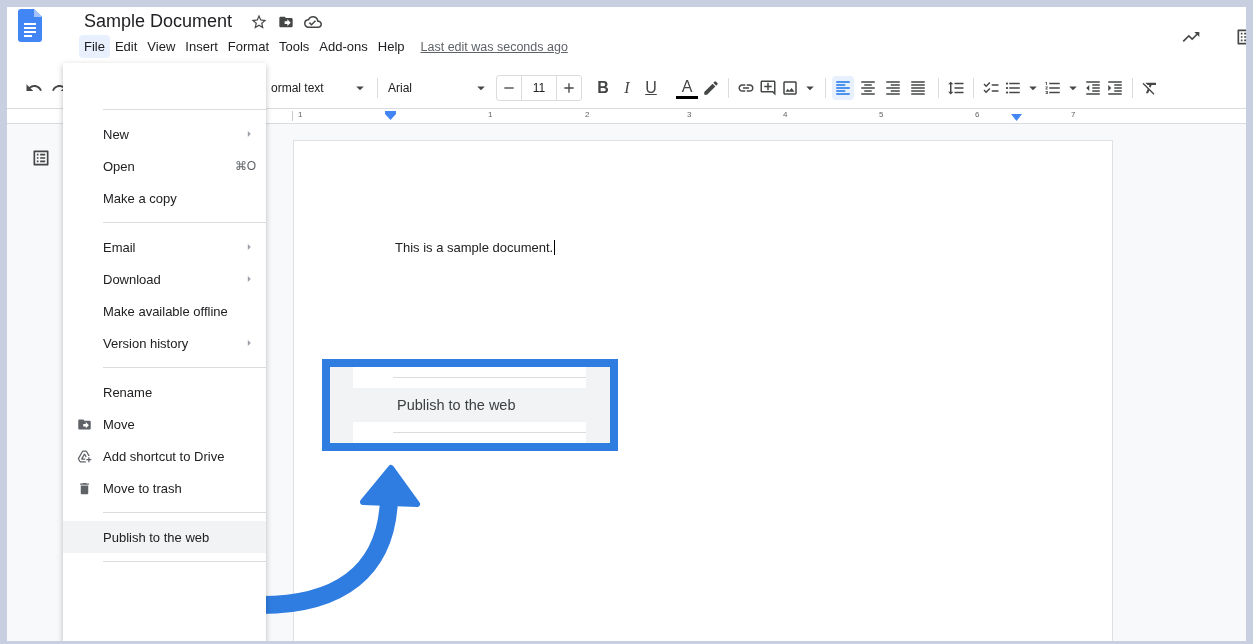  What do you see at coordinates (475, 247) in the screenshot?
I see `document-text: This is a sample document.` at bounding box center [475, 247].